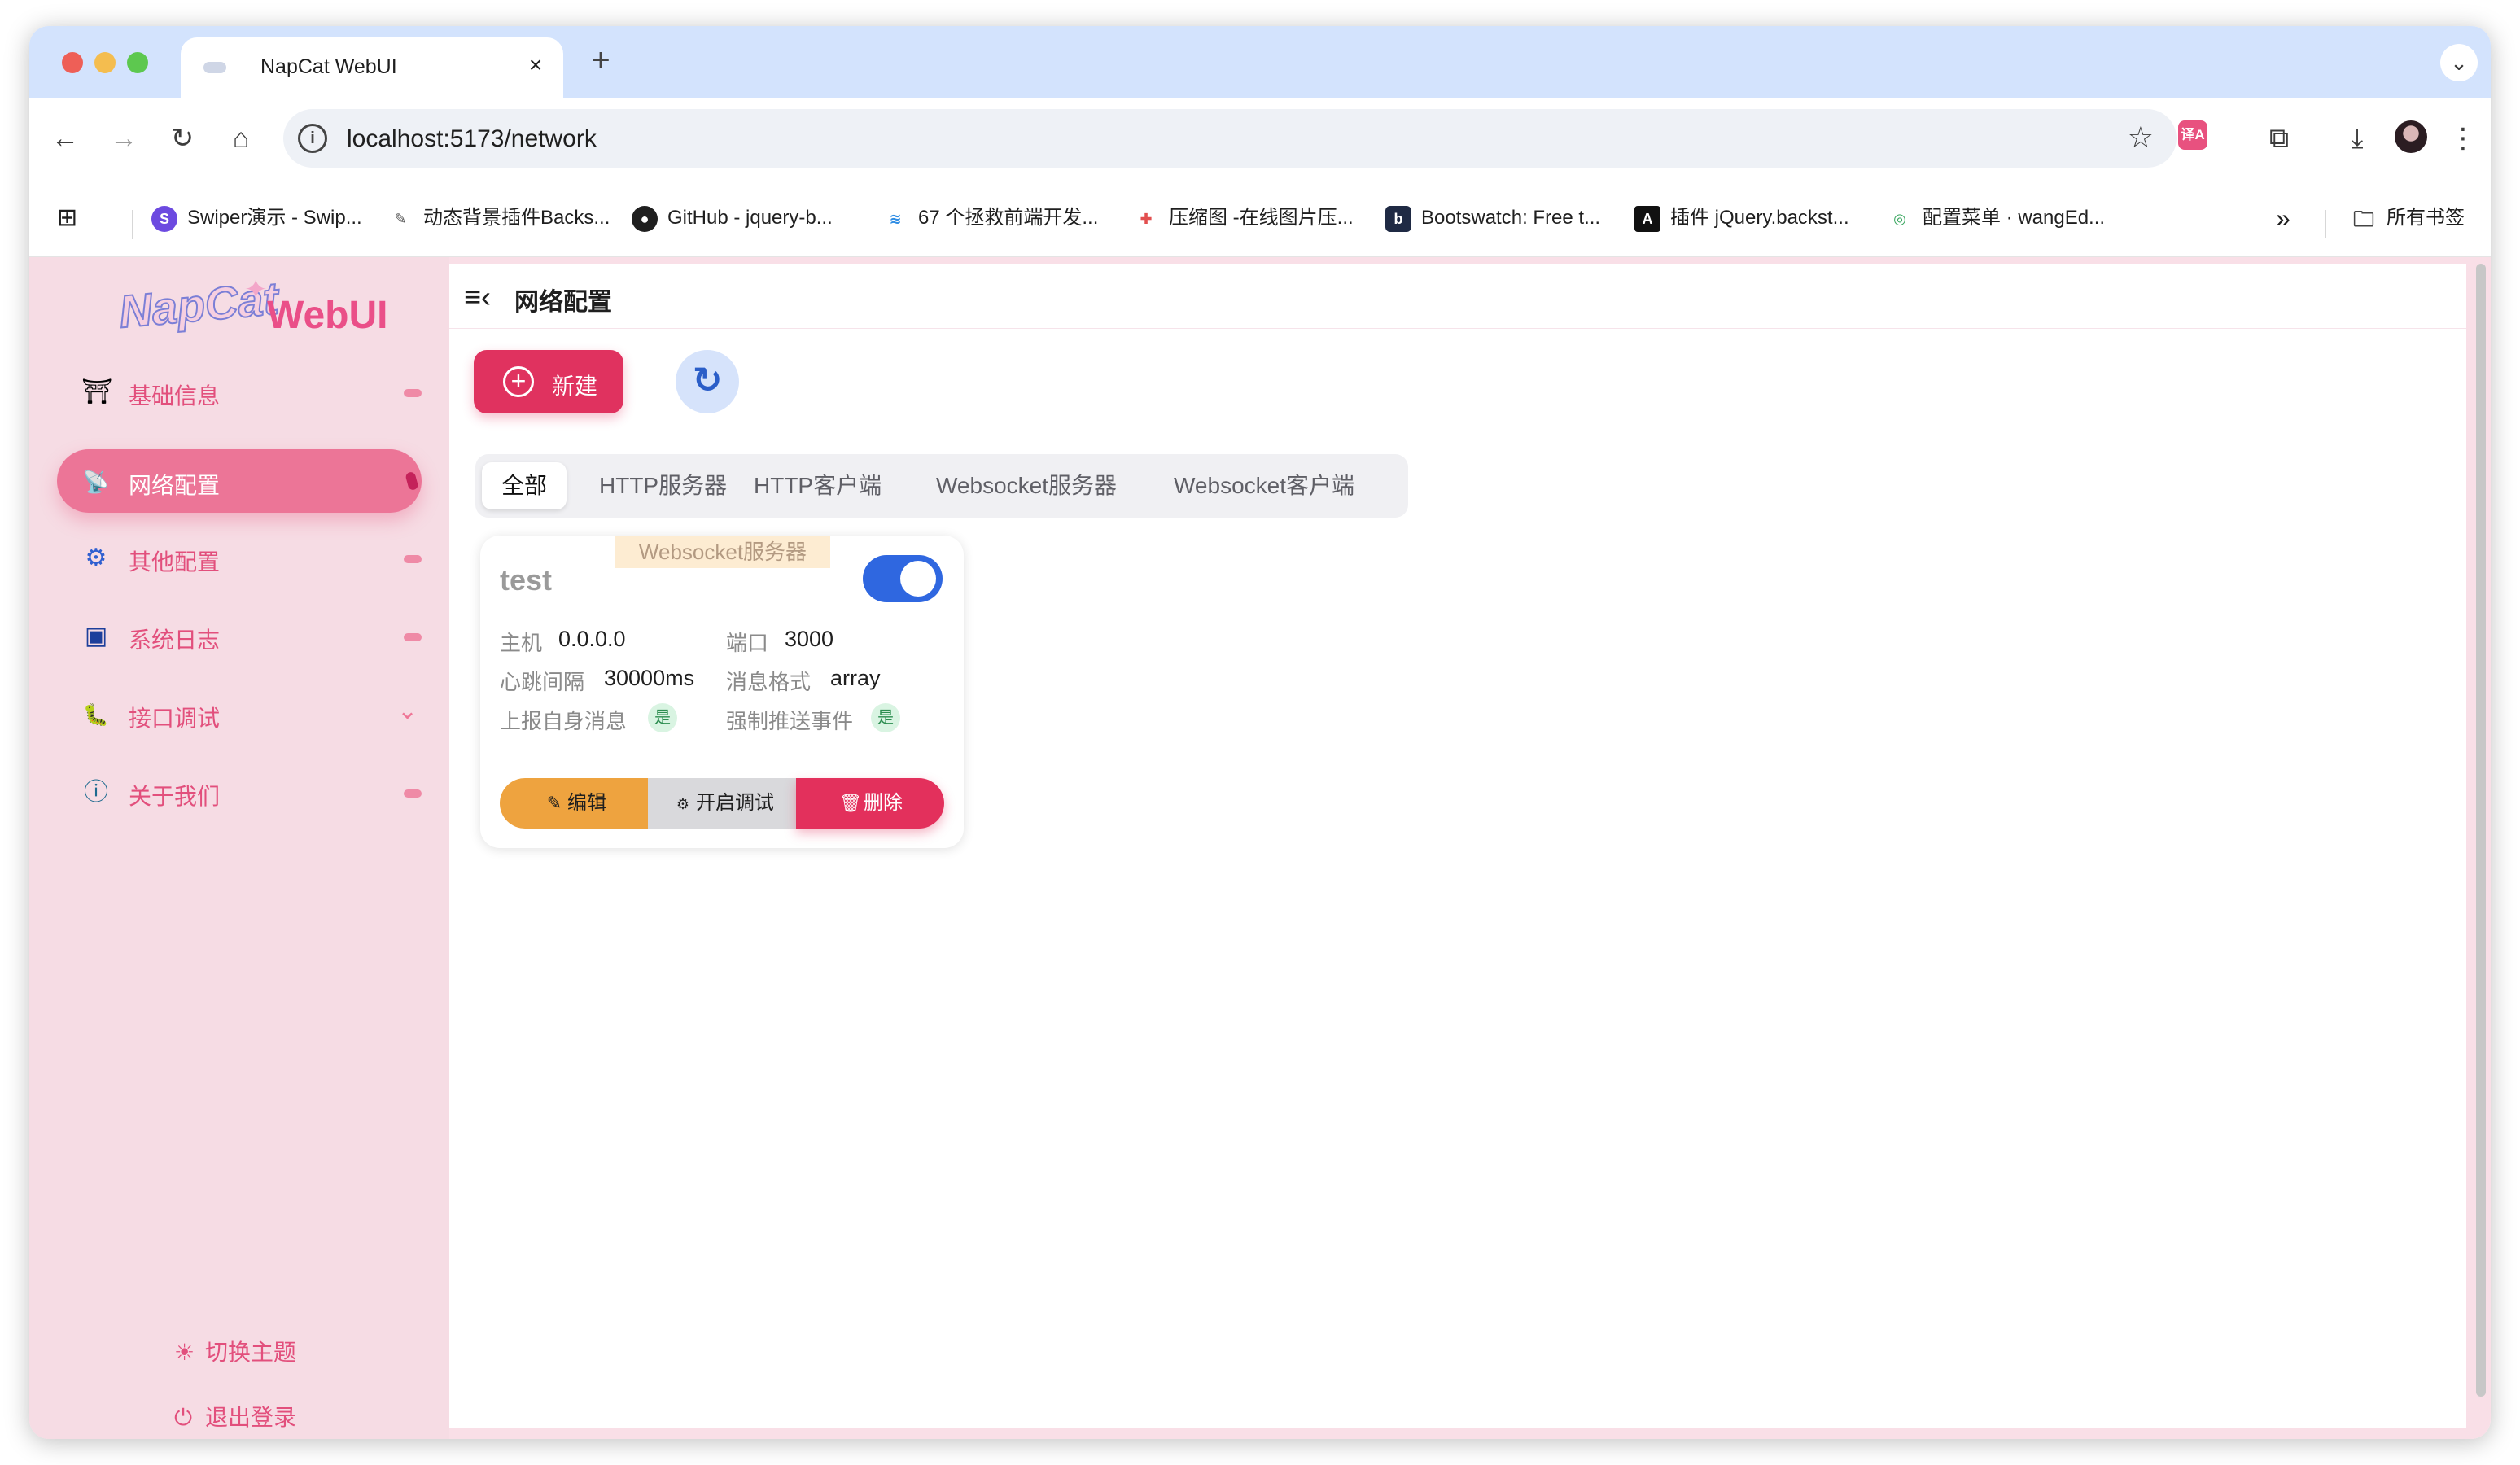 The width and height of the screenshot is (2520, 1465). Describe the element at coordinates (809, 639) in the screenshot. I see `port-value: 3000` at that location.